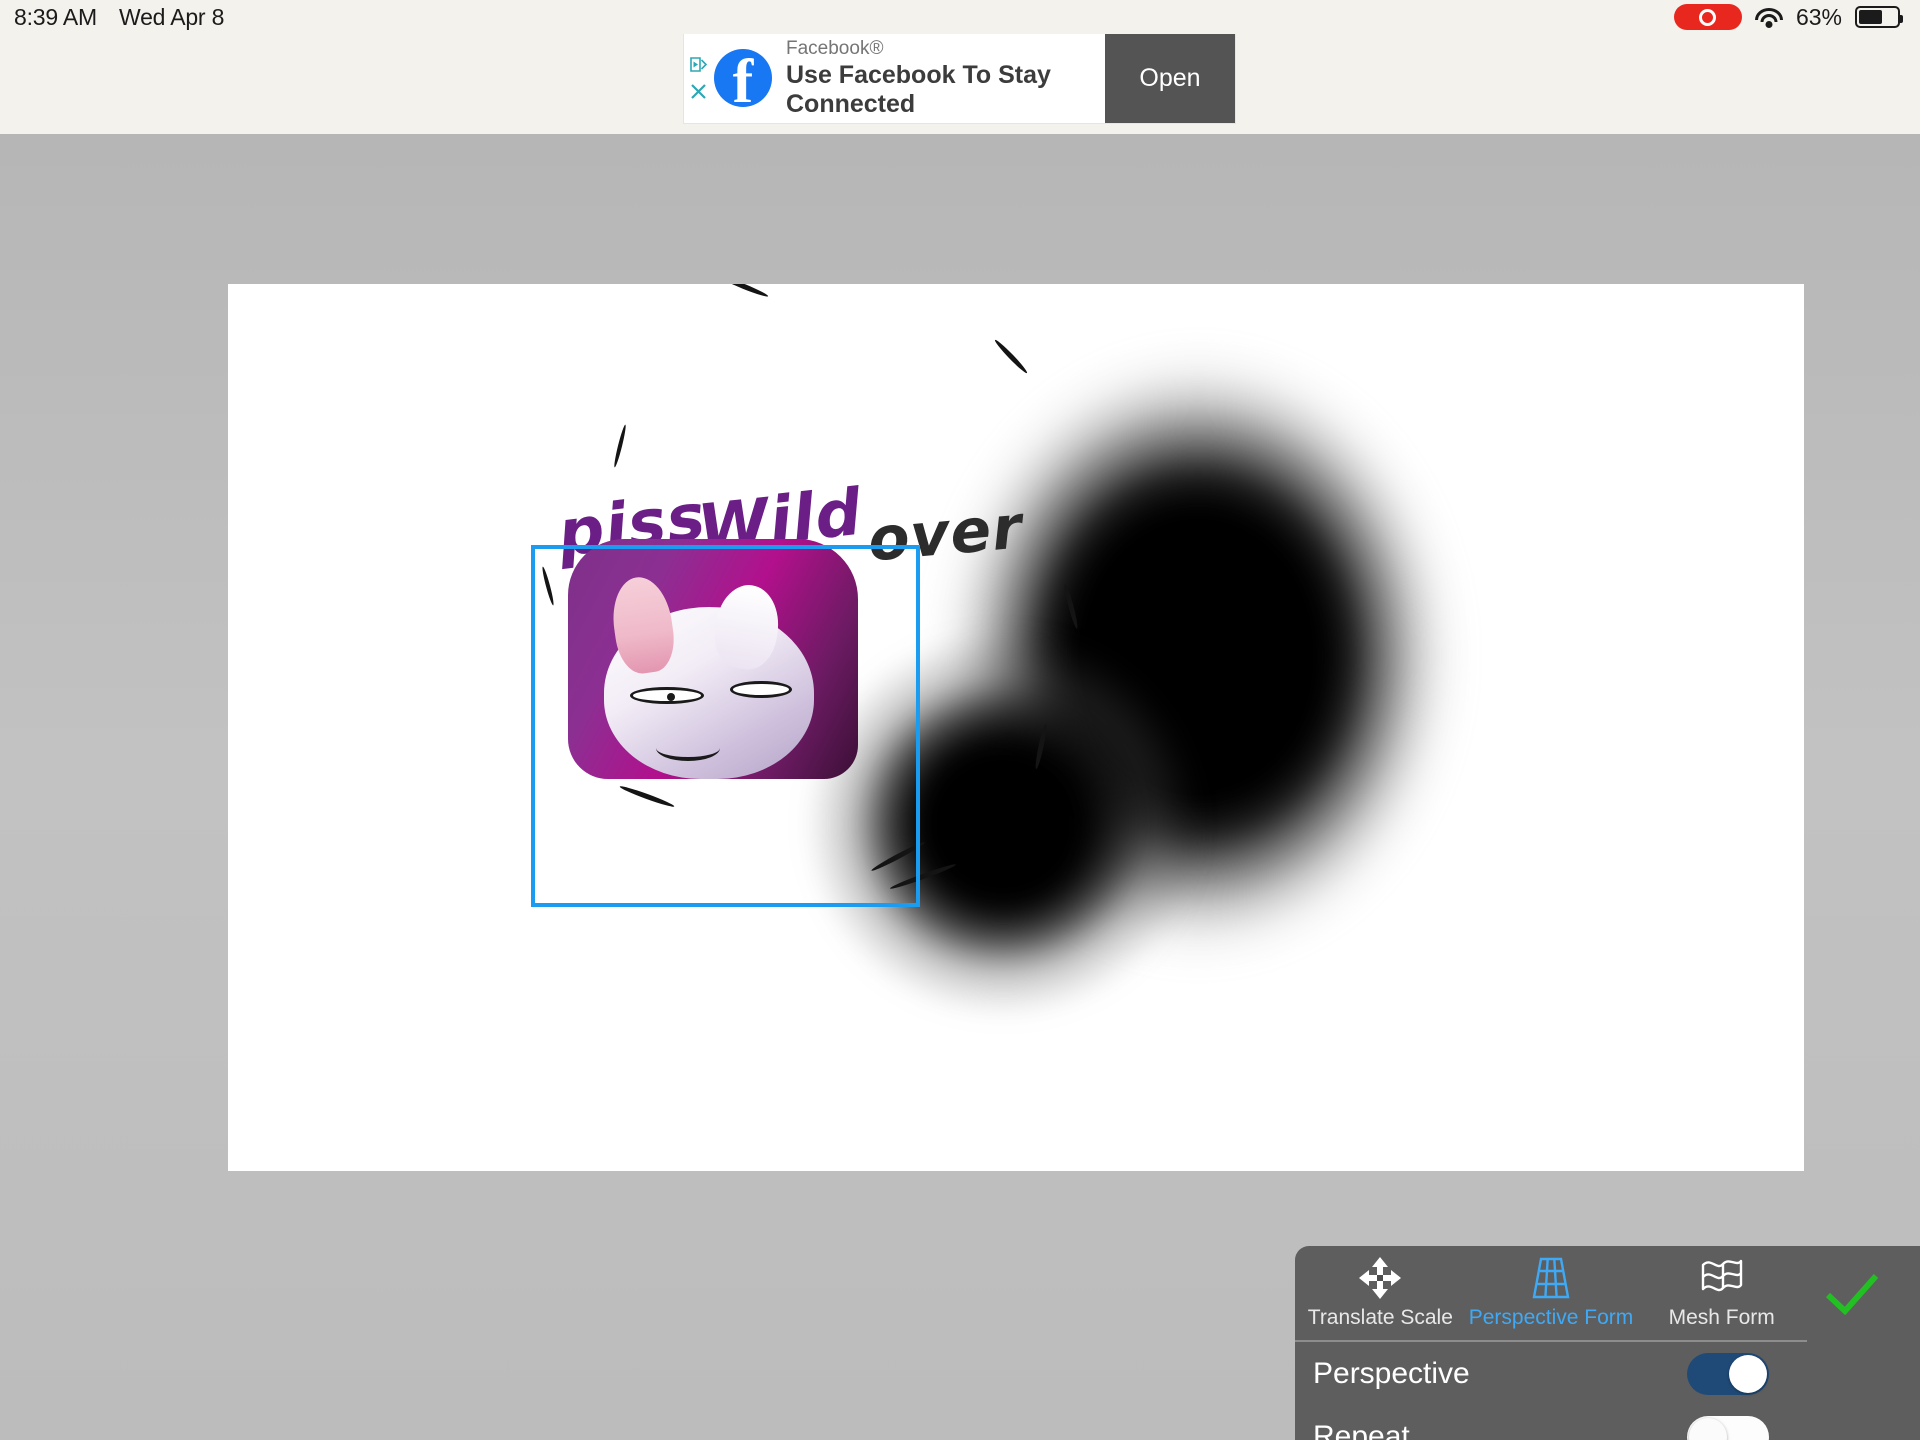  I want to click on perspective-selection-box, so click(725, 726).